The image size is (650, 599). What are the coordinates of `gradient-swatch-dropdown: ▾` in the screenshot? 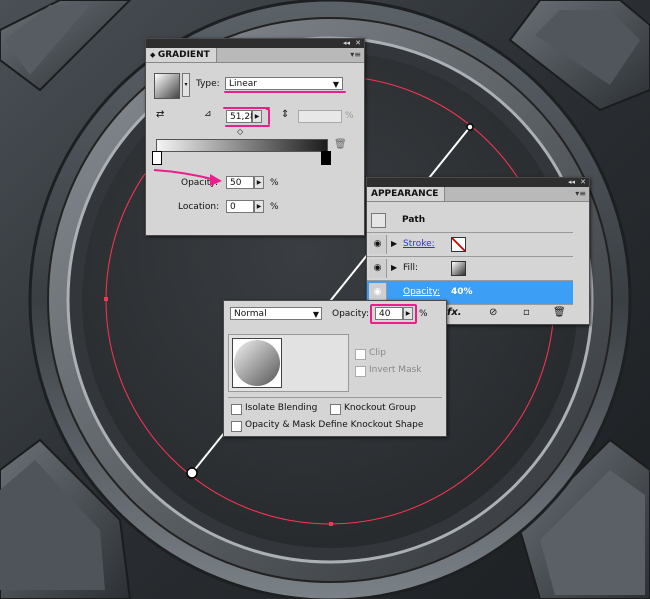 It's located at (186, 85).